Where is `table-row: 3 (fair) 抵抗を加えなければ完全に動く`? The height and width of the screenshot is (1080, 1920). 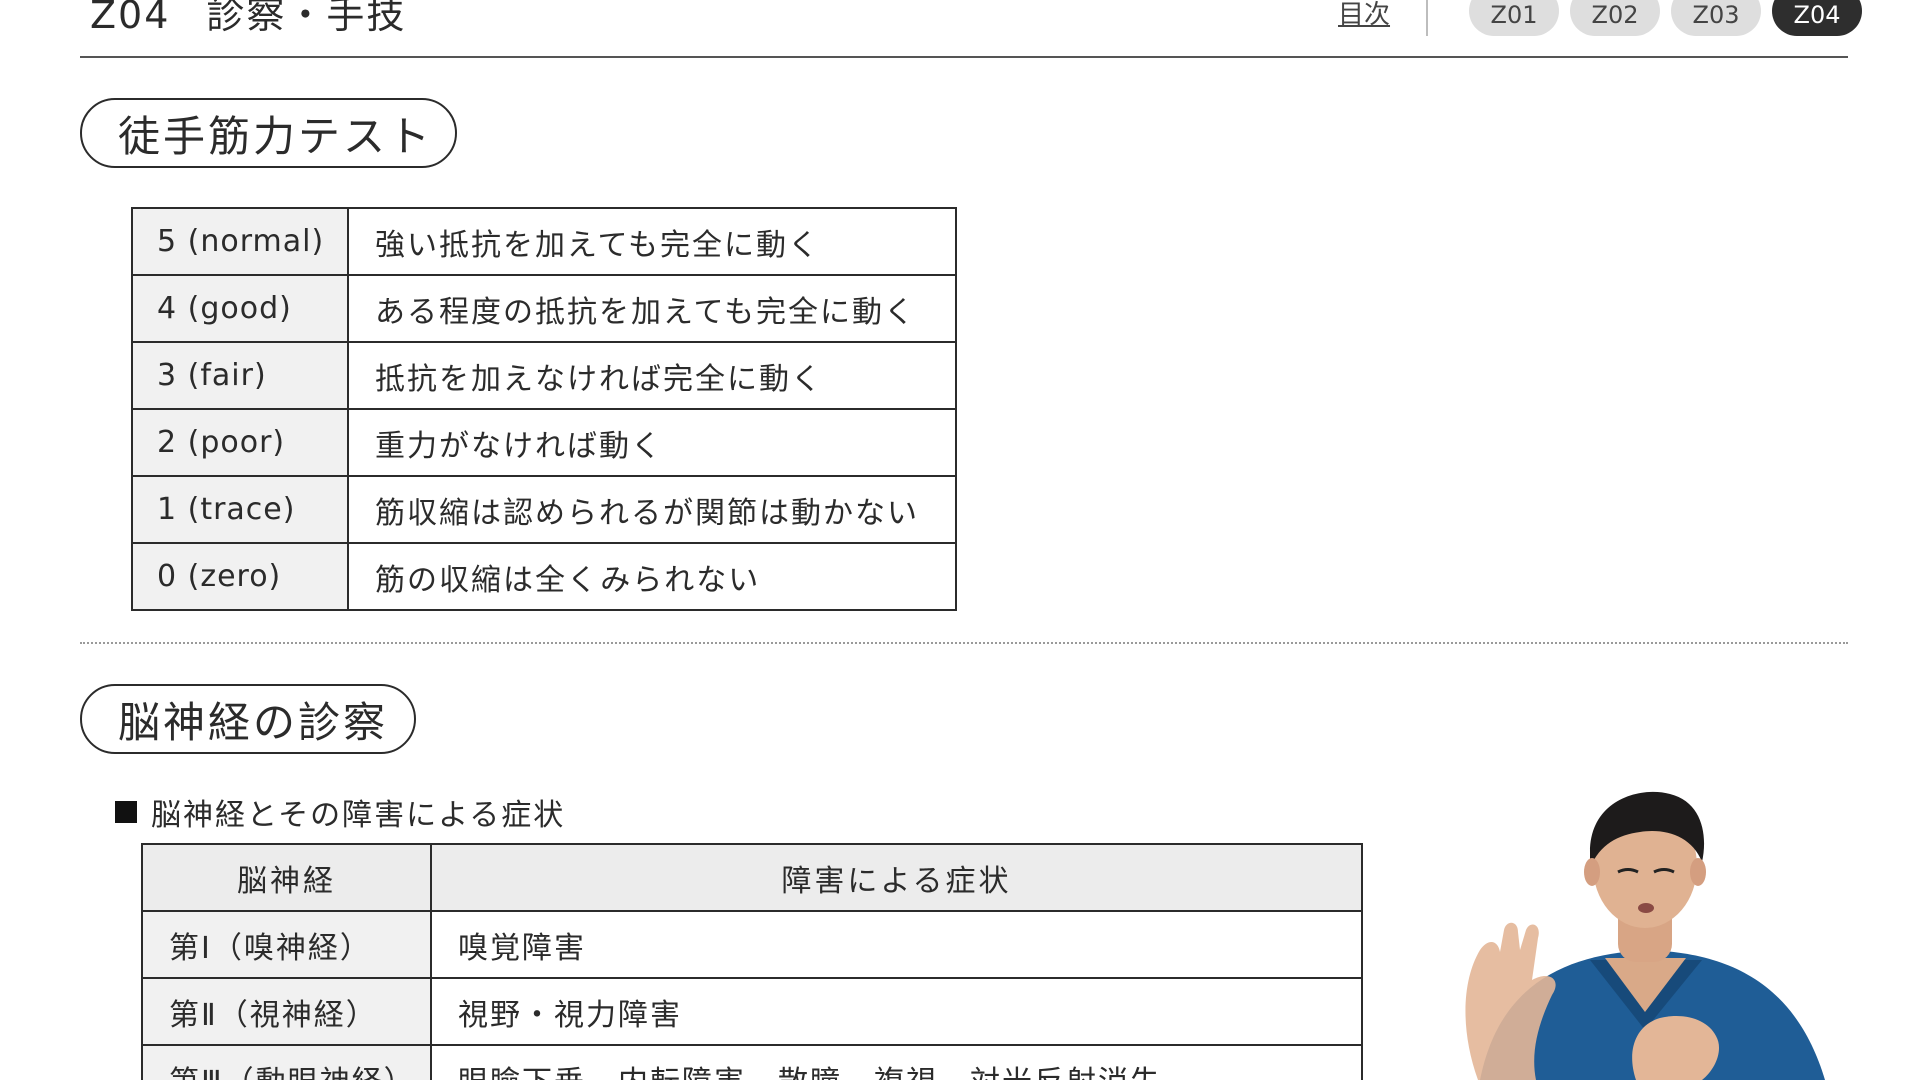
table-row: 3 (fair) 抵抗を加えなければ完全に動く is located at coordinates (544, 375).